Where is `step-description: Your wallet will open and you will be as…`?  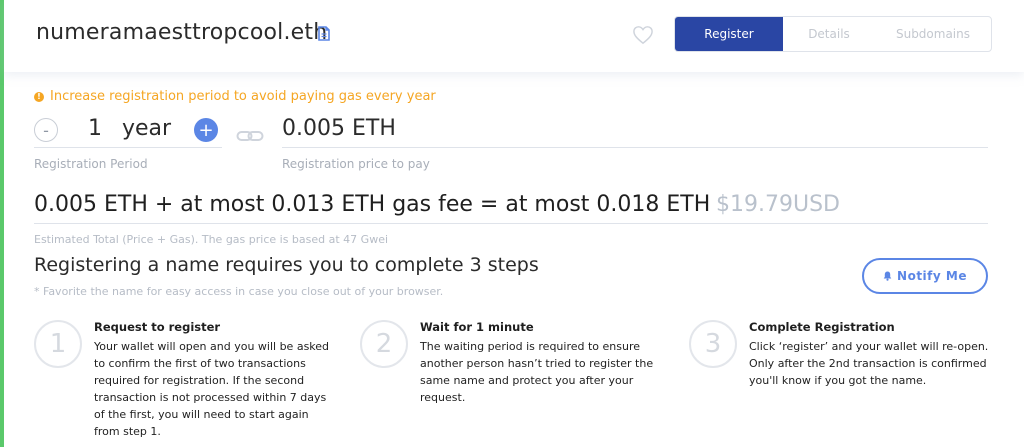 step-description: Your wallet will open and you will be as… is located at coordinates (212, 389).